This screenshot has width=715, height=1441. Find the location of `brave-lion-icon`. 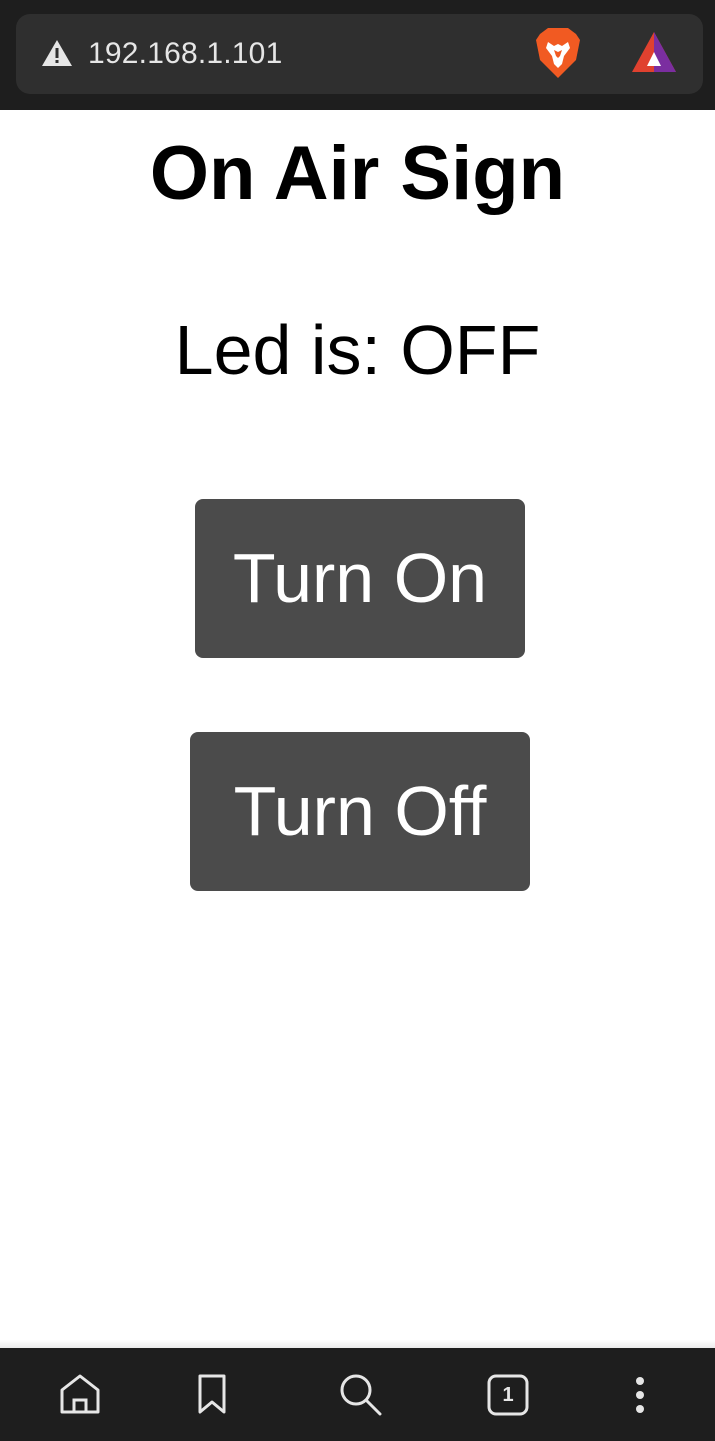

brave-lion-icon is located at coordinates (558, 53).